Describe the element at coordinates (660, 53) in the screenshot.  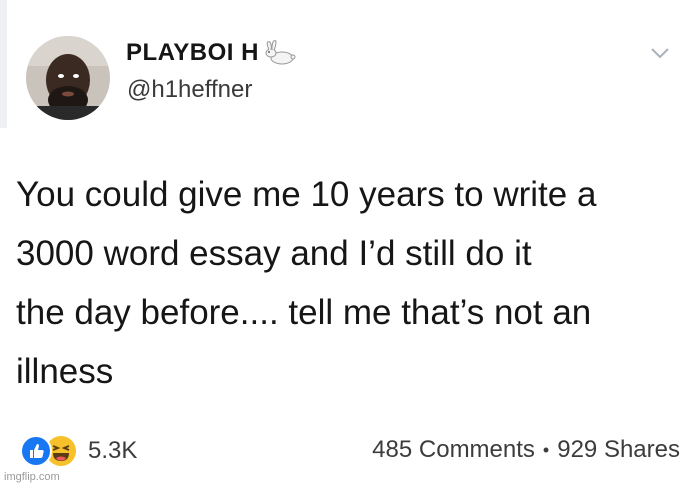
I see `chevron-down-icon` at that location.